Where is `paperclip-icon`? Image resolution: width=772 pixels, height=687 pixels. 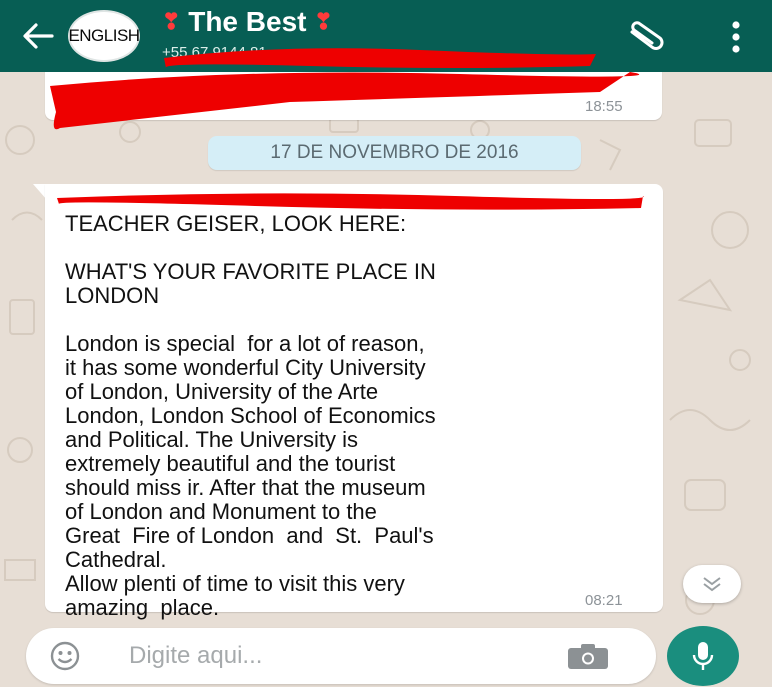
paperclip-icon is located at coordinates (648, 36).